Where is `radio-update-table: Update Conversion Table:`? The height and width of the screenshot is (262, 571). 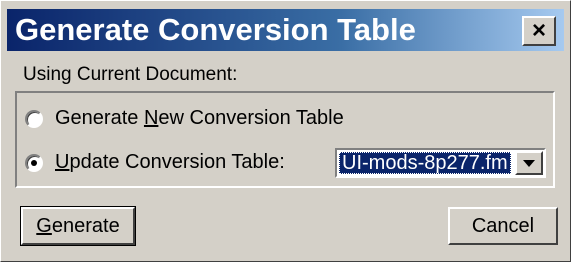
radio-update-table: Update Conversion Table: is located at coordinates (155, 162).